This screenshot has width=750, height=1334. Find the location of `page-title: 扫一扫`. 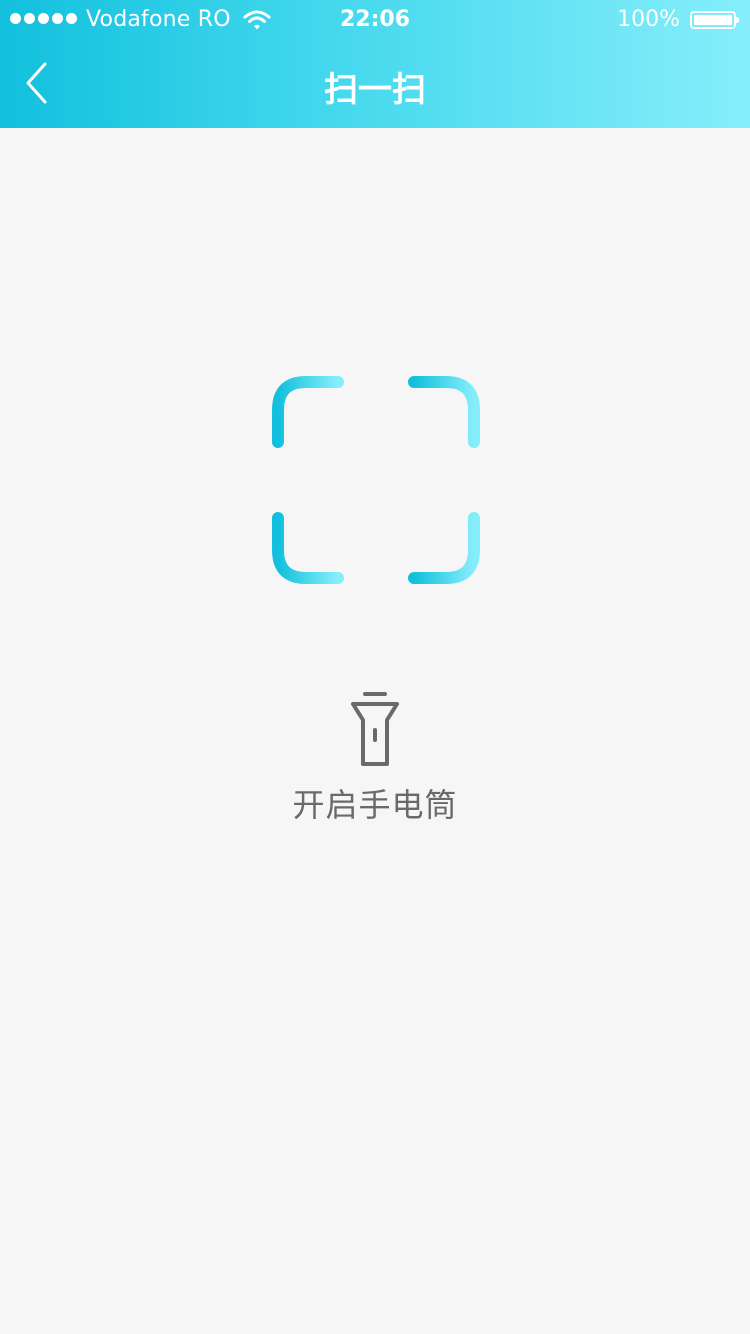

page-title: 扫一扫 is located at coordinates (375, 90).